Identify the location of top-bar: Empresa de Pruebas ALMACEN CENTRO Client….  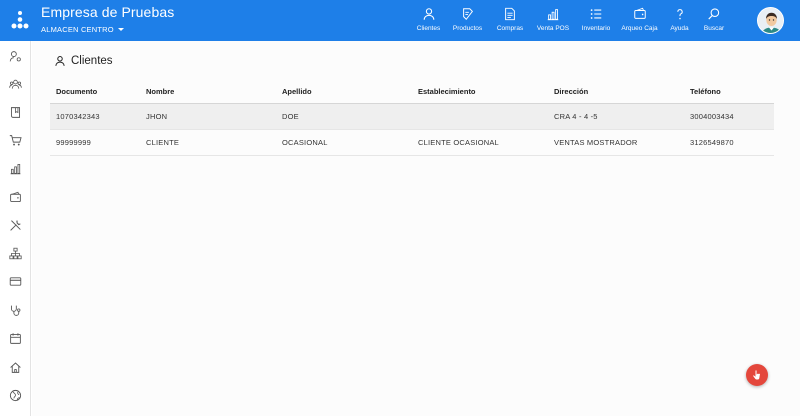
(400, 20).